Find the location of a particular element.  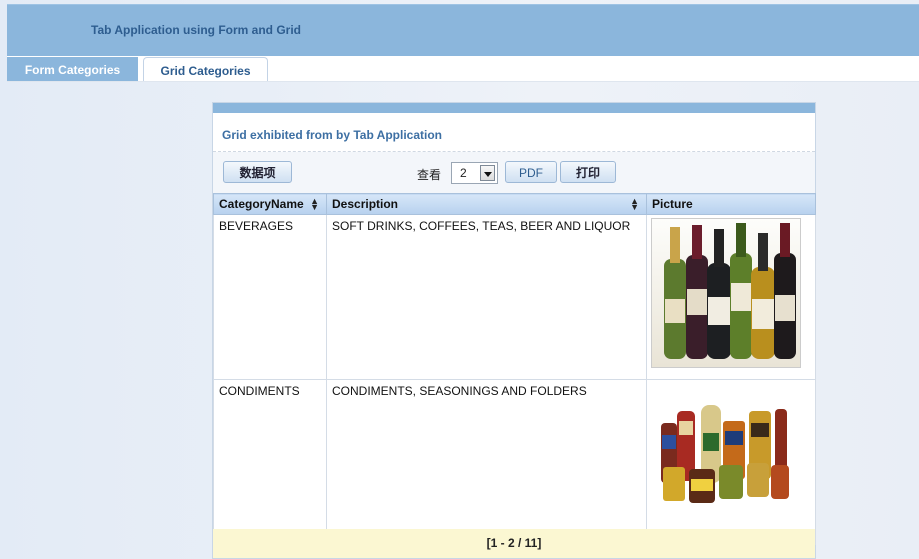

column-header-category-name: CategoryName ▲ ▼ is located at coordinates (270, 204).